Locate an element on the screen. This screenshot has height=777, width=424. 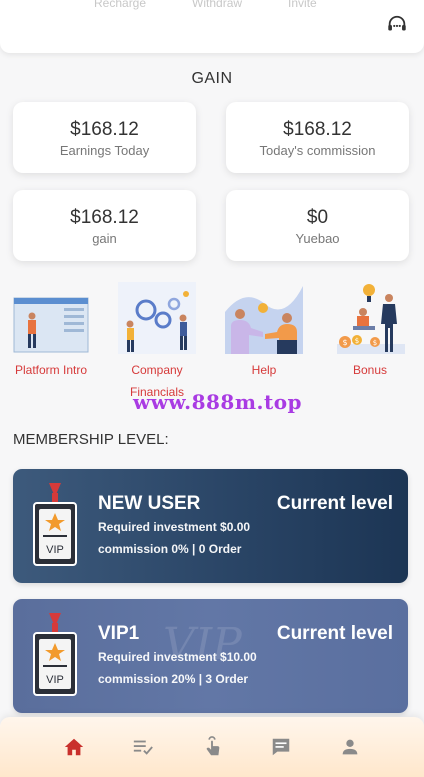
nav-orders is located at coordinates (143, 747).